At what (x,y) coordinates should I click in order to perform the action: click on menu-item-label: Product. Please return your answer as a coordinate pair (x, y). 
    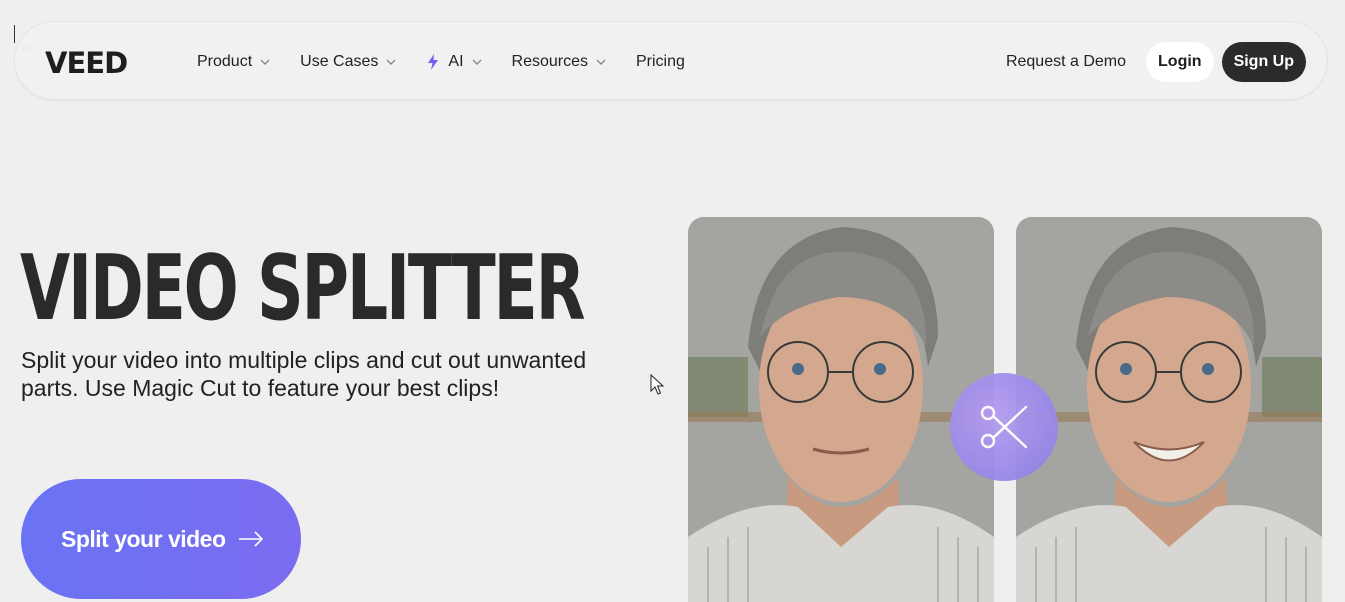
    Looking at the image, I should click on (225, 61).